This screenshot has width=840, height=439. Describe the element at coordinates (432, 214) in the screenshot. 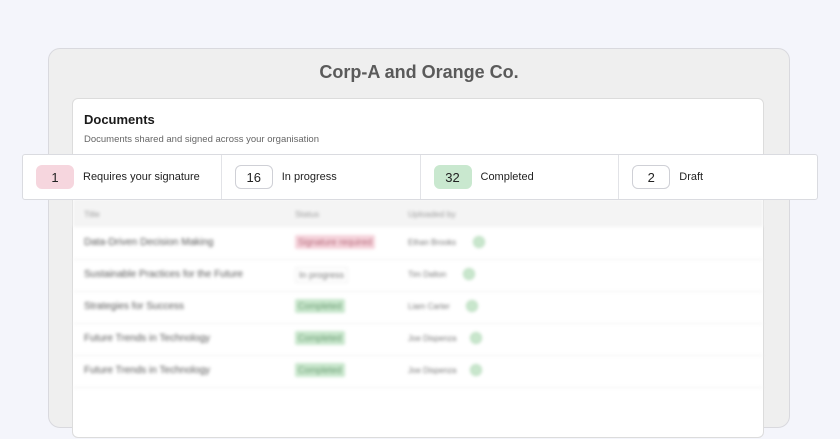

I see `column-header-uploaded-by: Uploaded by` at that location.